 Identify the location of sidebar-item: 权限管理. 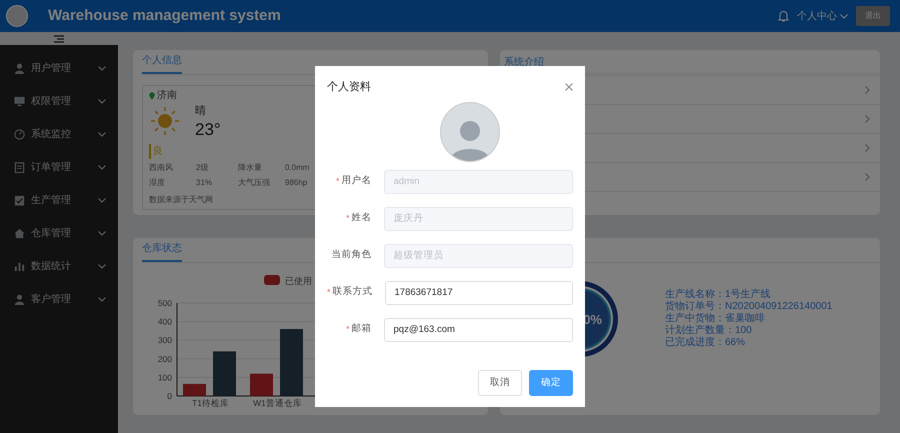
(59, 101).